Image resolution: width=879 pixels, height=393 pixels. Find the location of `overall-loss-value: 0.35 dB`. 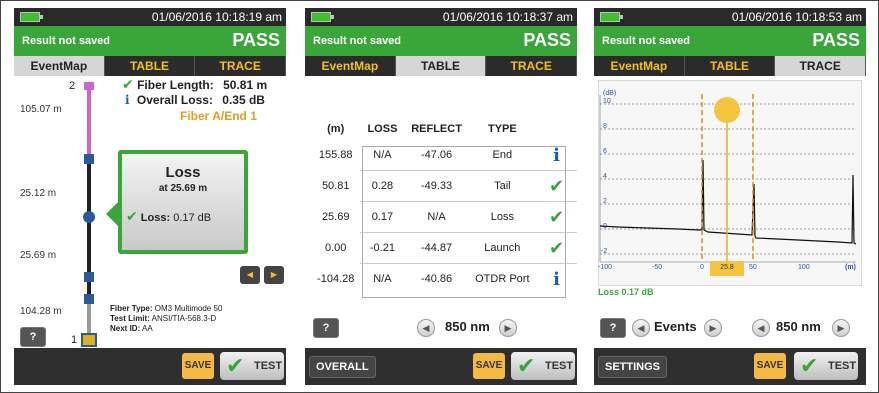

overall-loss-value: 0.35 dB is located at coordinates (243, 100).